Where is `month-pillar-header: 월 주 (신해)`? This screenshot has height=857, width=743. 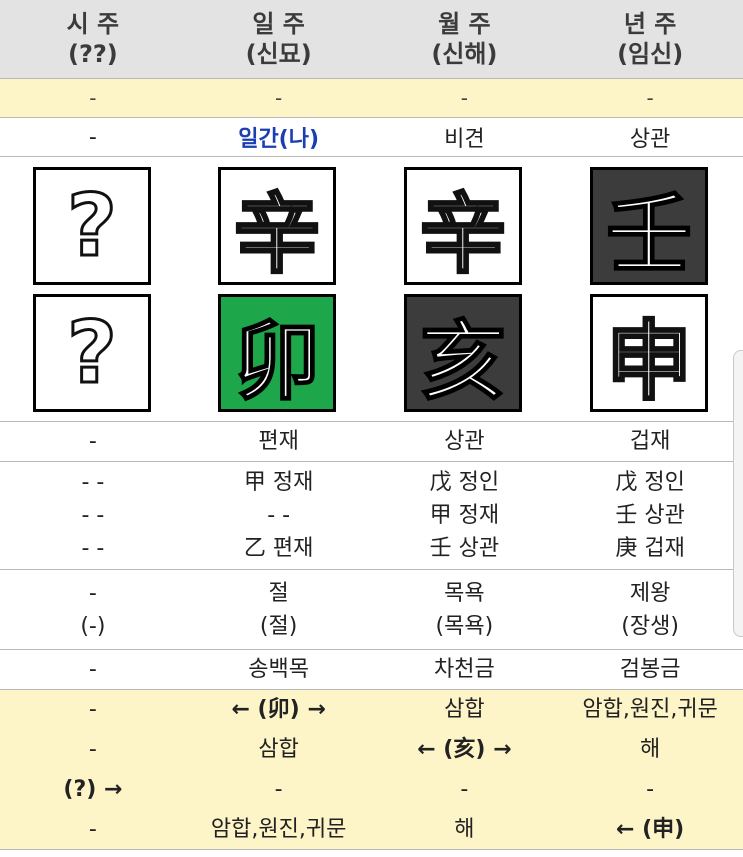
month-pillar-header: 월 주 (신해) is located at coordinates (465, 39).